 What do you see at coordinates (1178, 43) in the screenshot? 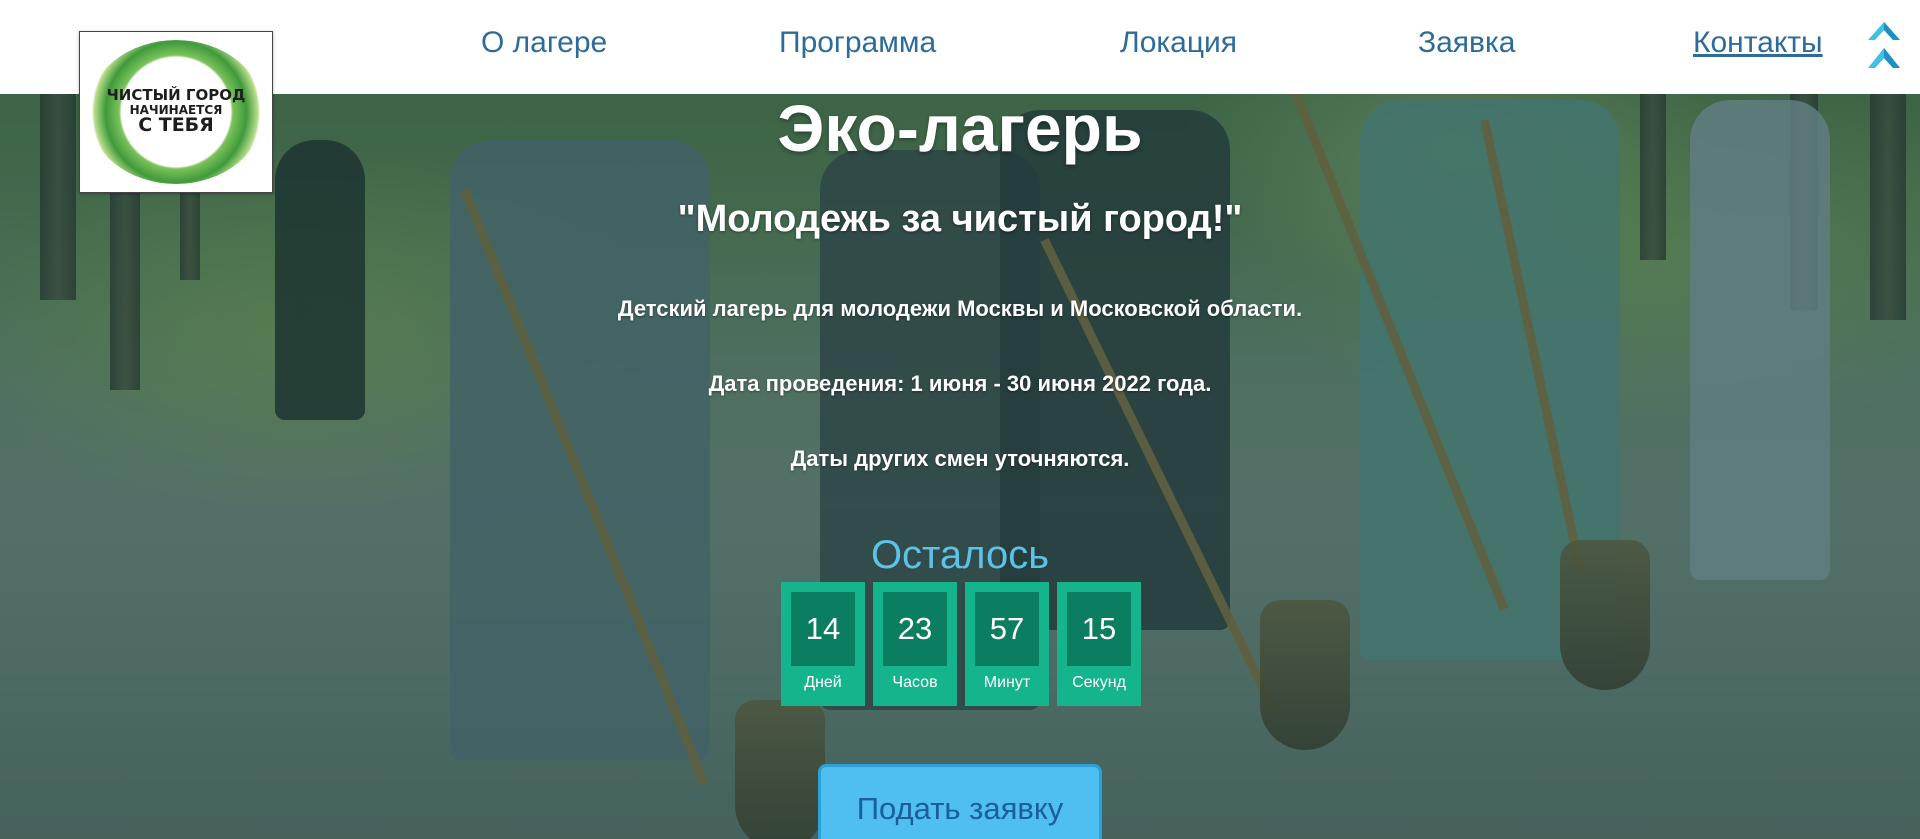
I see `nav-link-location: Локация` at bounding box center [1178, 43].